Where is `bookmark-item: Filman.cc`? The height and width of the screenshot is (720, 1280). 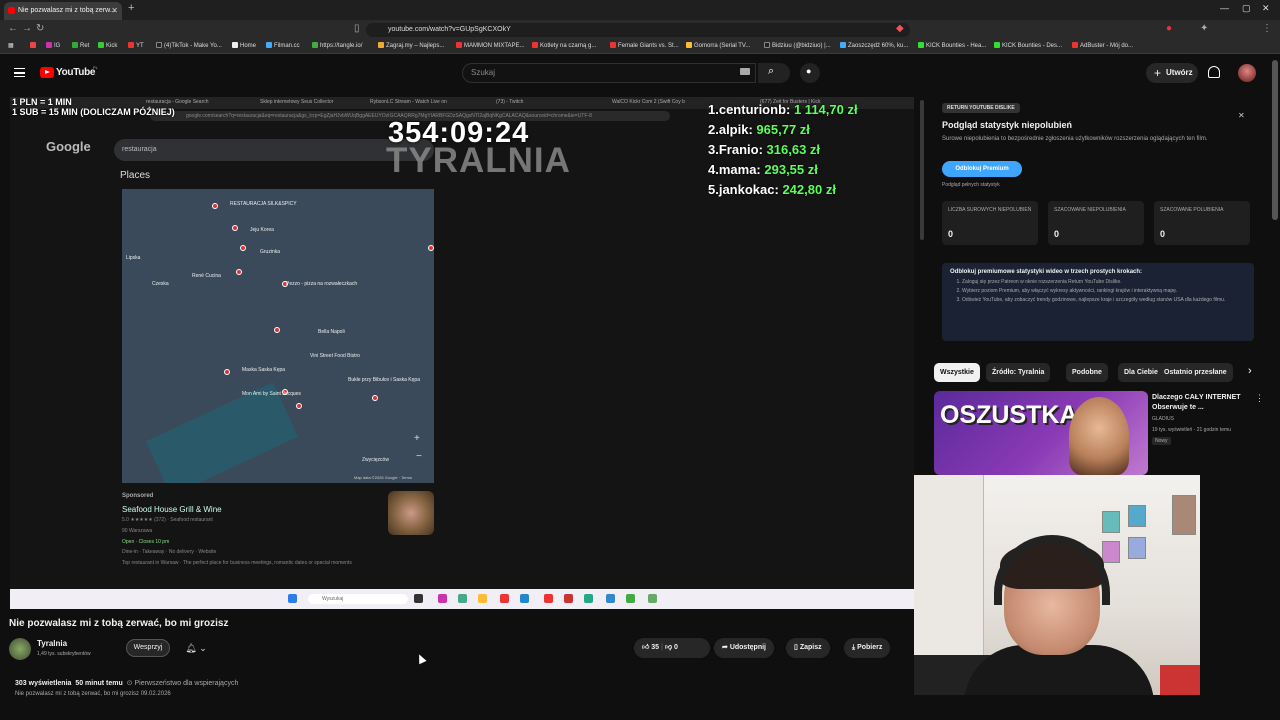
bookmark-item: Filman.cc is located at coordinates (283, 45).